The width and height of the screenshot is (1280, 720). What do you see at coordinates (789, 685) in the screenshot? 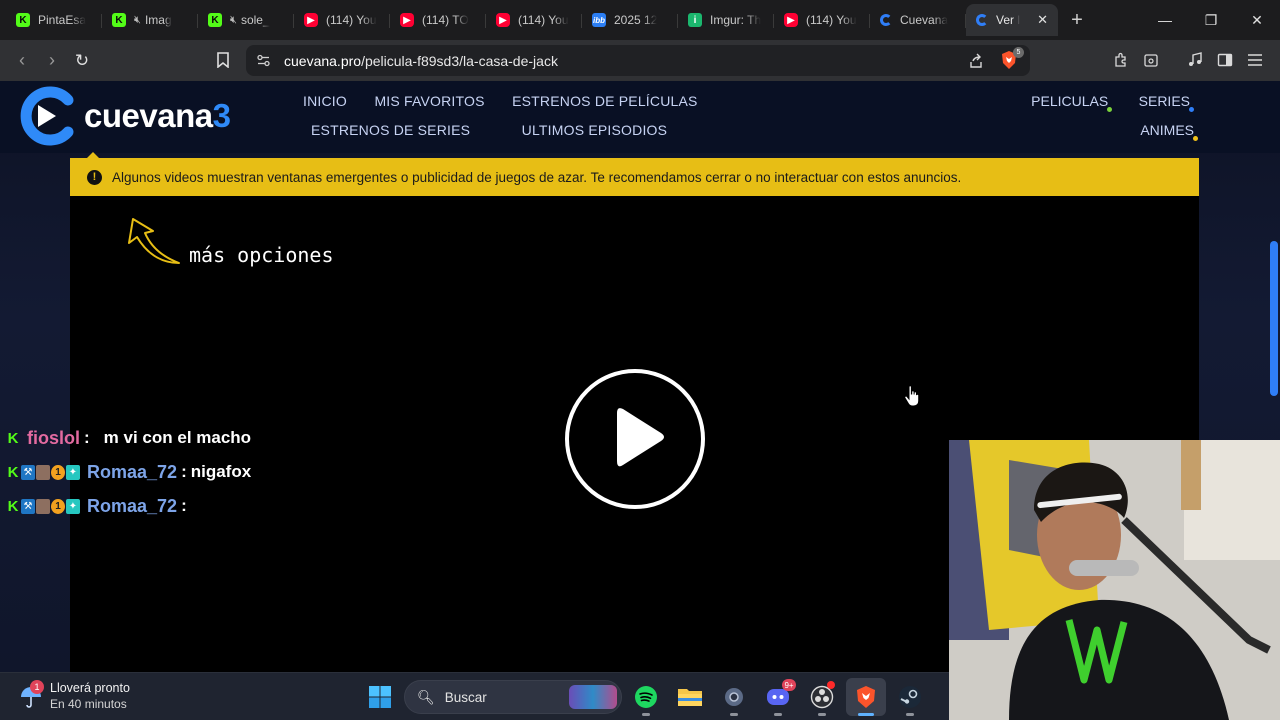
I see `discord-badge: 9+` at bounding box center [789, 685].